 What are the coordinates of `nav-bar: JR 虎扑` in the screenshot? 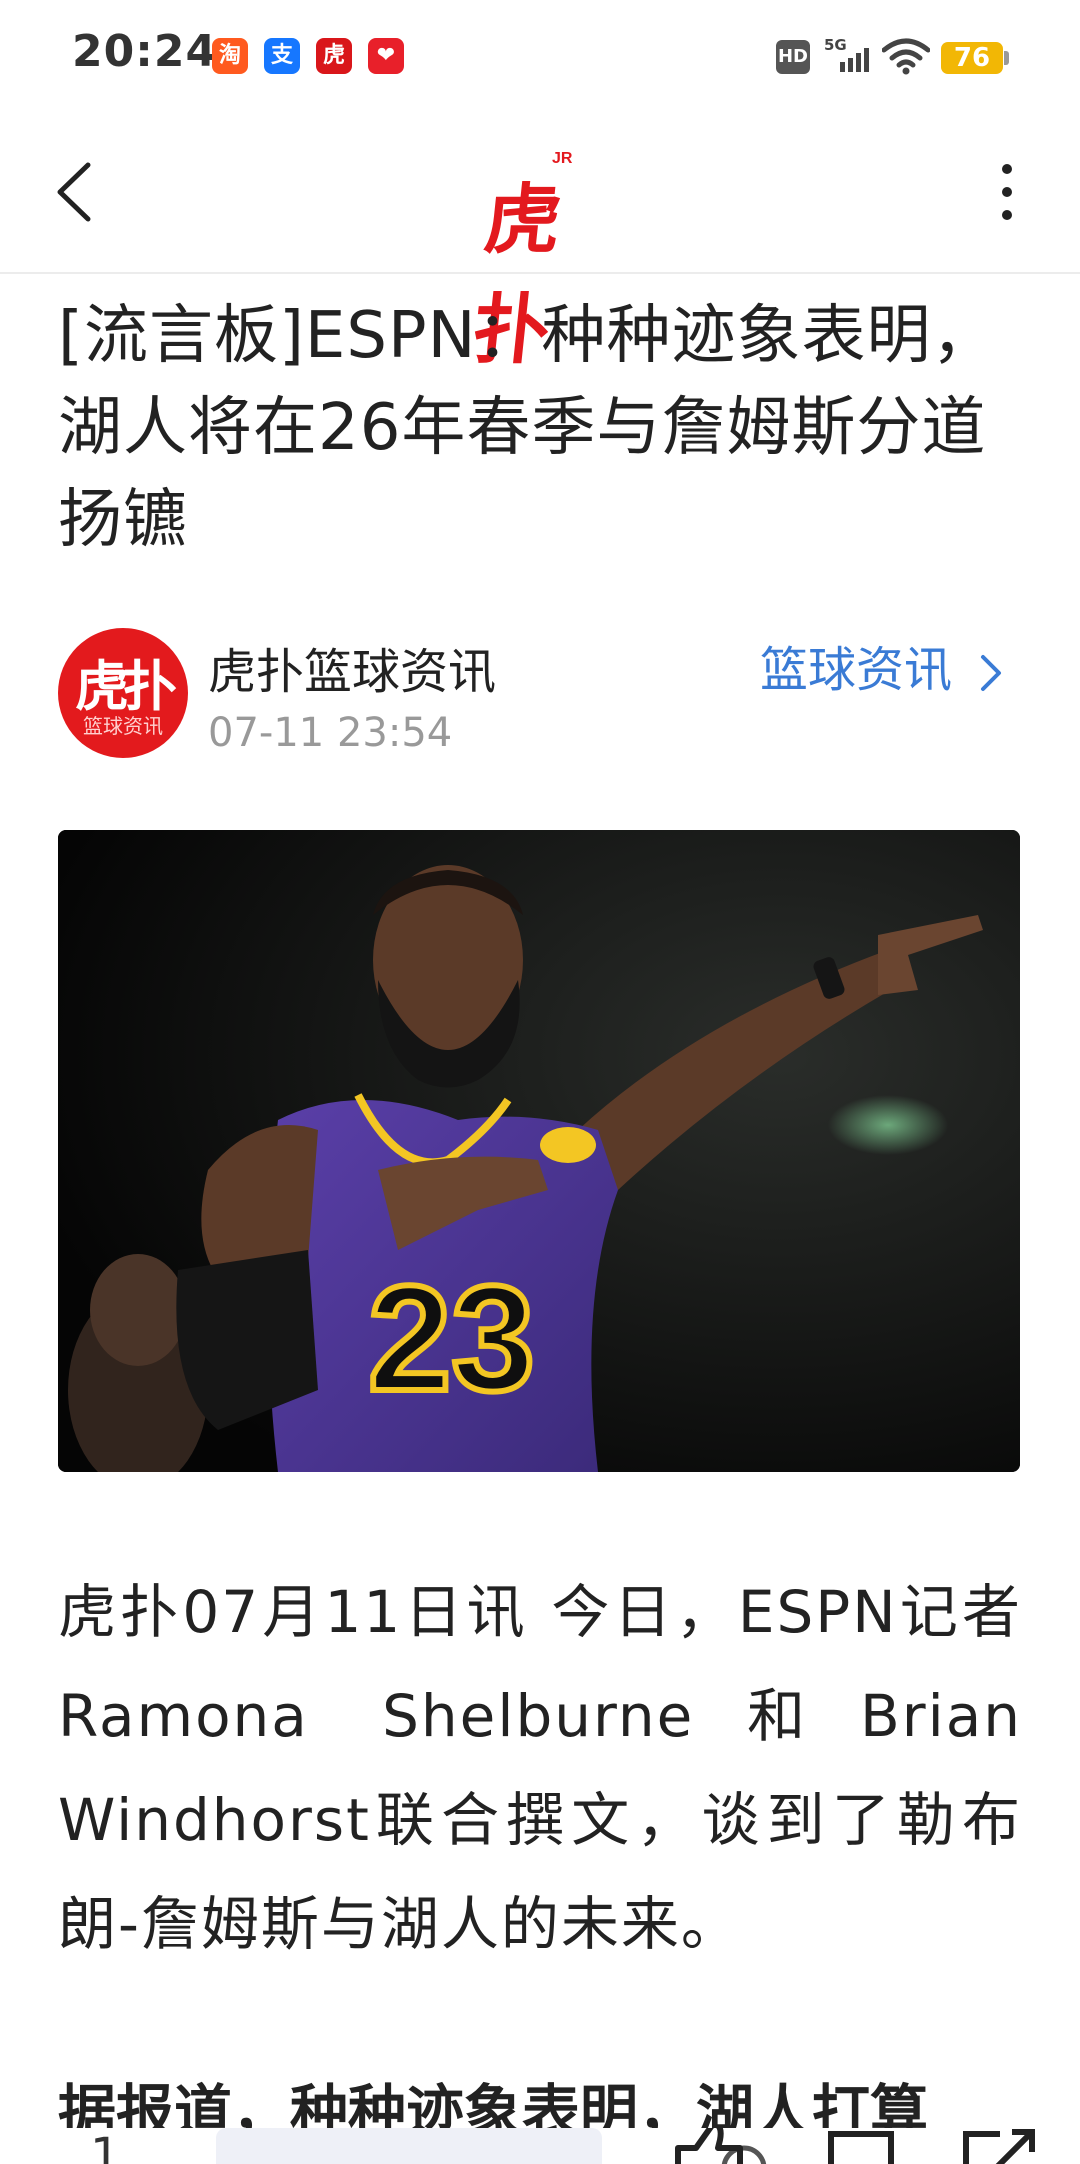 It's located at (540, 243).